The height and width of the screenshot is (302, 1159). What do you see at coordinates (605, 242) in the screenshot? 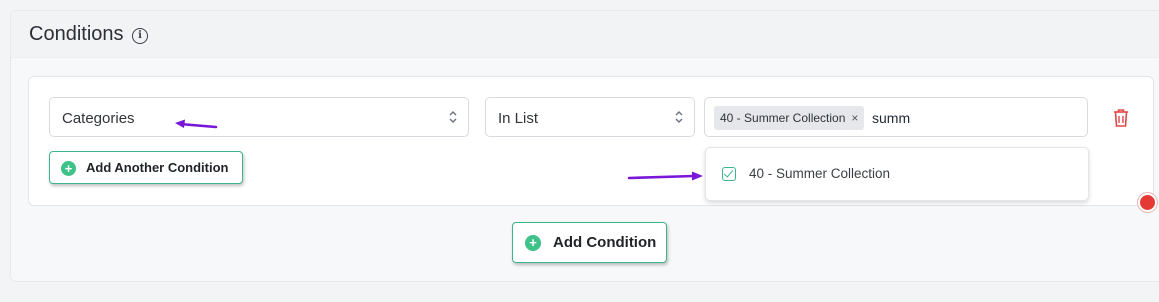
I see `add-condition-label: Add Condition` at bounding box center [605, 242].